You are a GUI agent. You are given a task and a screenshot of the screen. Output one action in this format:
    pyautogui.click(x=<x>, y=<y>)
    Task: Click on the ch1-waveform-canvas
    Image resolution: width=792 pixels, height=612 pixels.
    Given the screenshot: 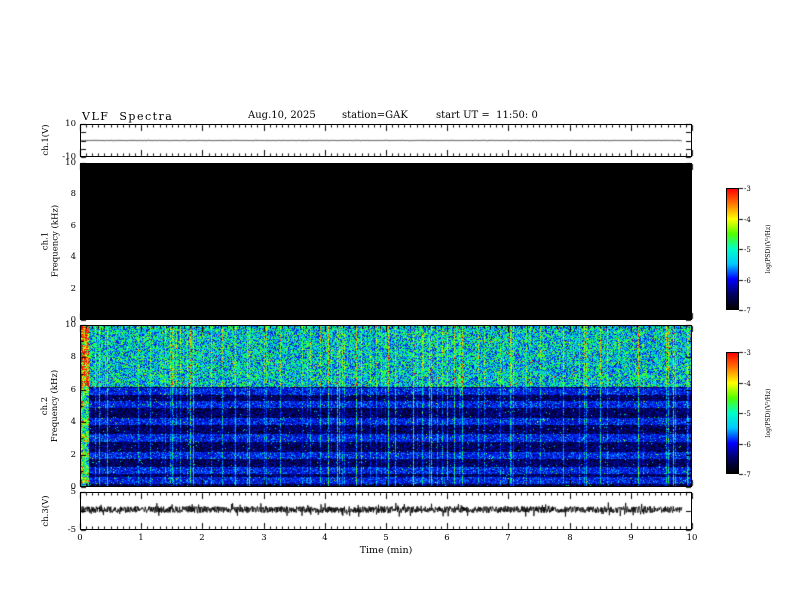 What is the action you would take?
    pyautogui.click(x=386, y=140)
    